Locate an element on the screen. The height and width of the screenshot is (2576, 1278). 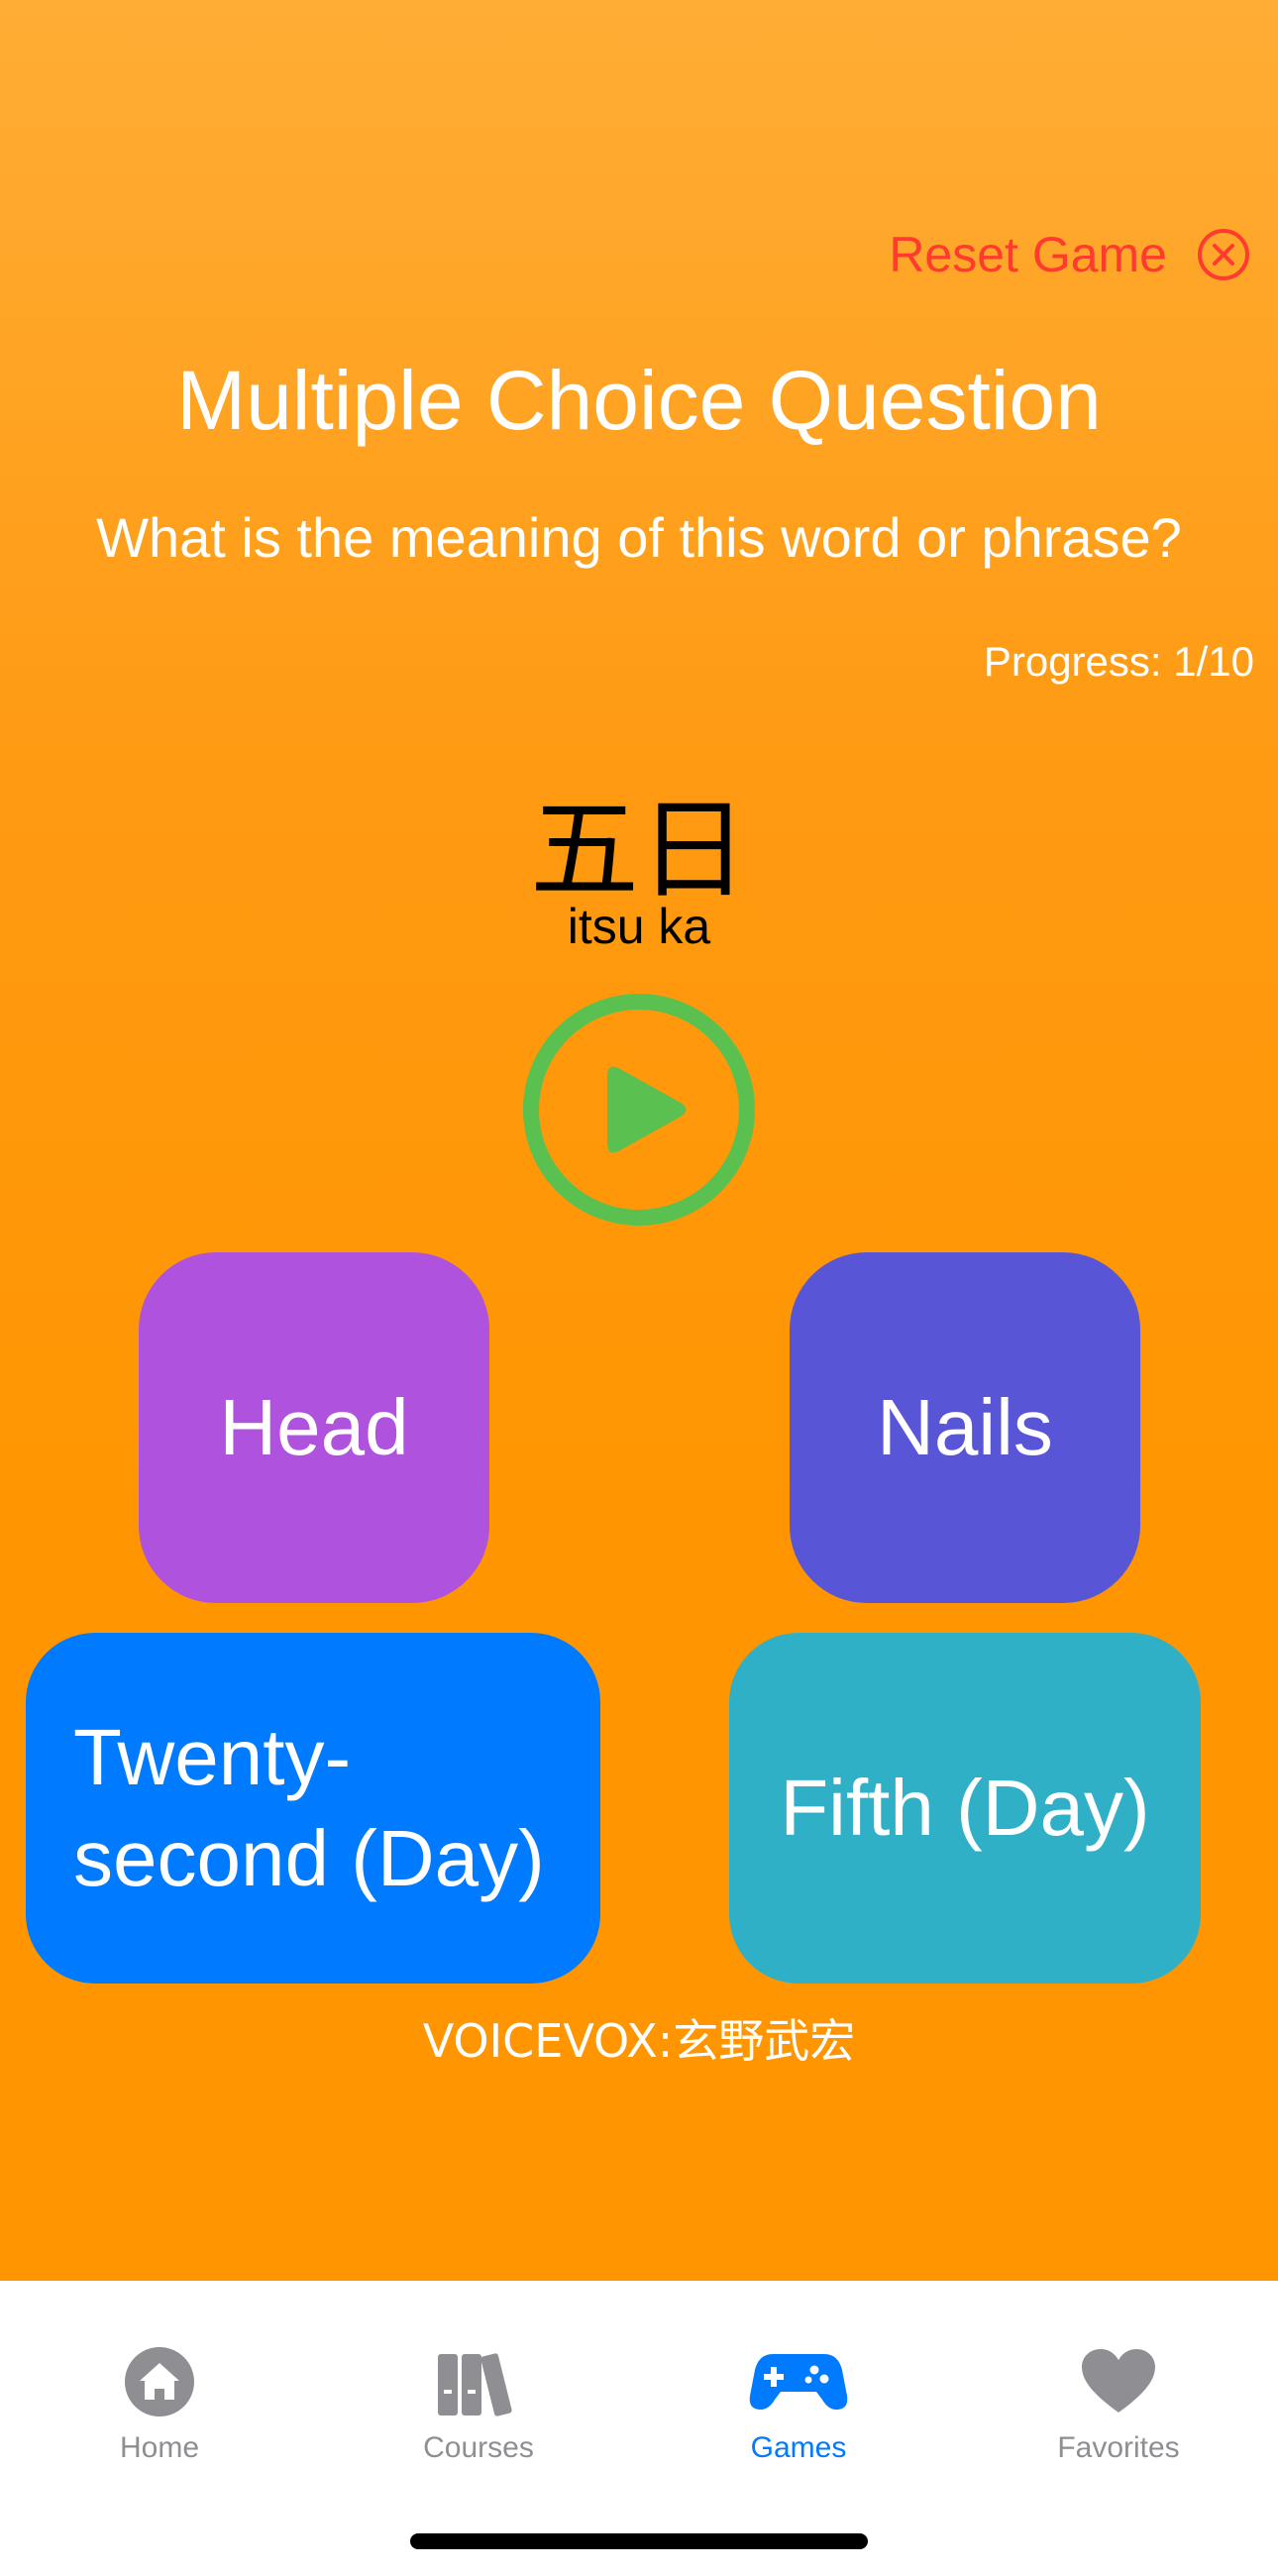
heart-icon is located at coordinates (1118, 2381).